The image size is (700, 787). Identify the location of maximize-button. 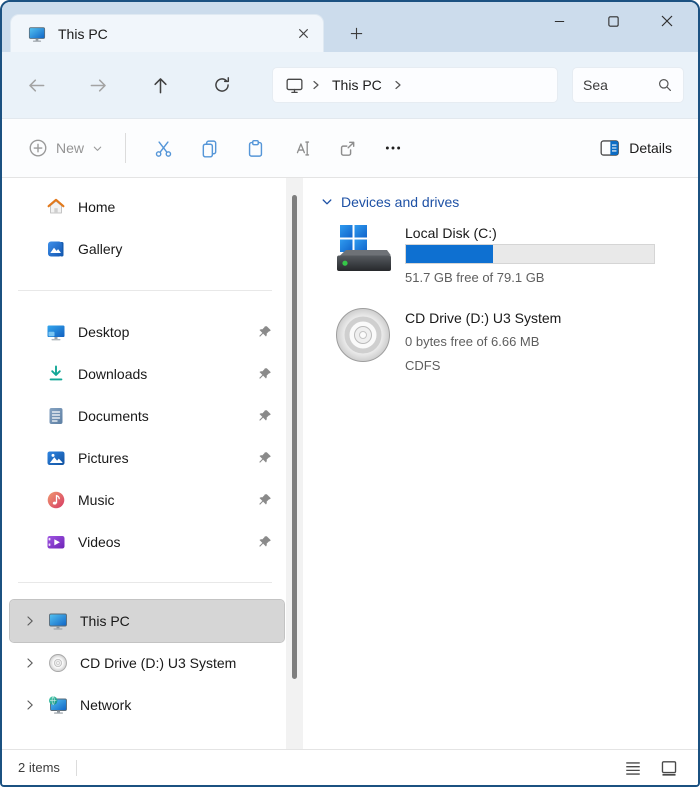
(613, 21).